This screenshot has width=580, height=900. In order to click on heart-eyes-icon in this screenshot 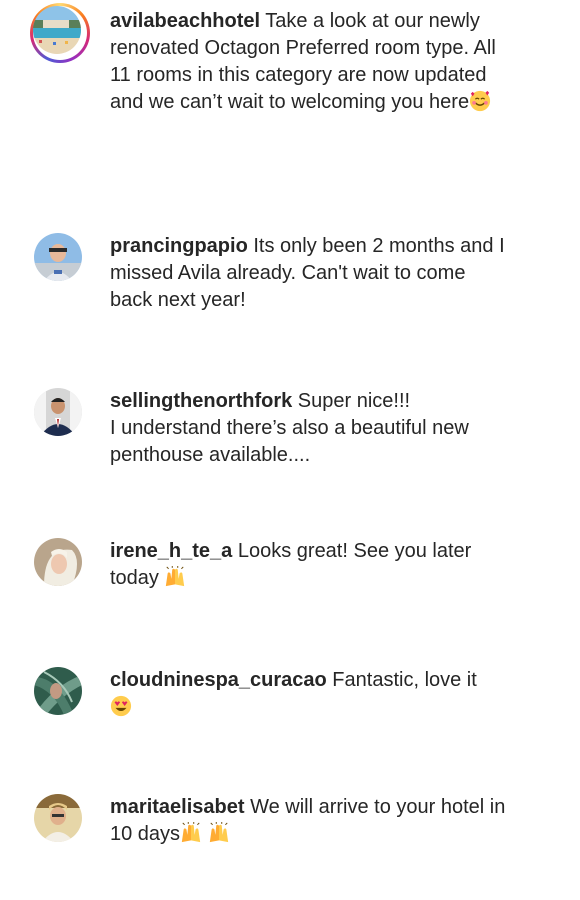, I will do `click(121, 706)`.